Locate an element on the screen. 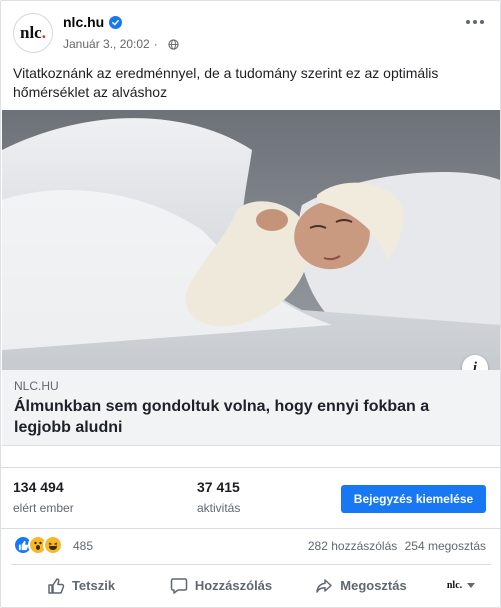  comment-count: 282 hozzászólás is located at coordinates (352, 546).